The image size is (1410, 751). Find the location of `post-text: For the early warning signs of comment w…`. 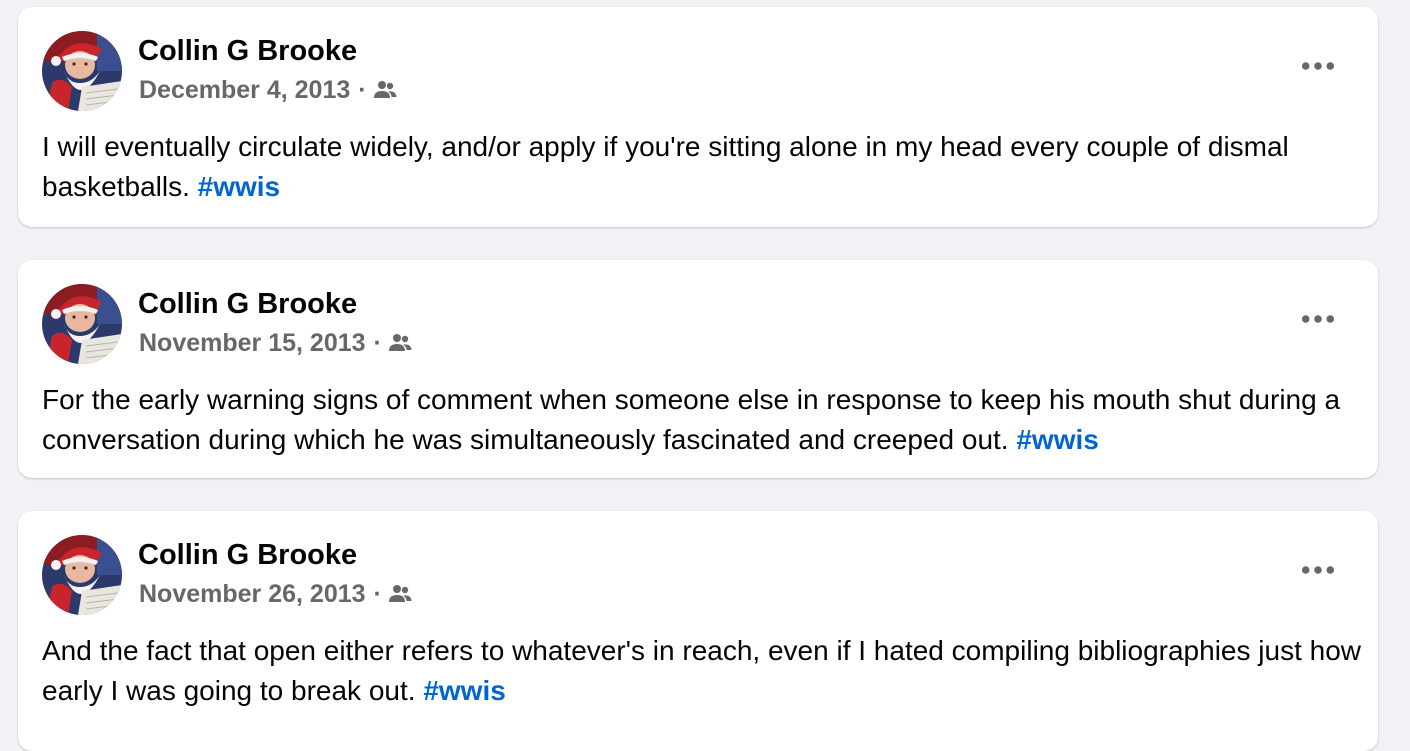

post-text: For the early warning signs of comment w… is located at coordinates (702, 420).